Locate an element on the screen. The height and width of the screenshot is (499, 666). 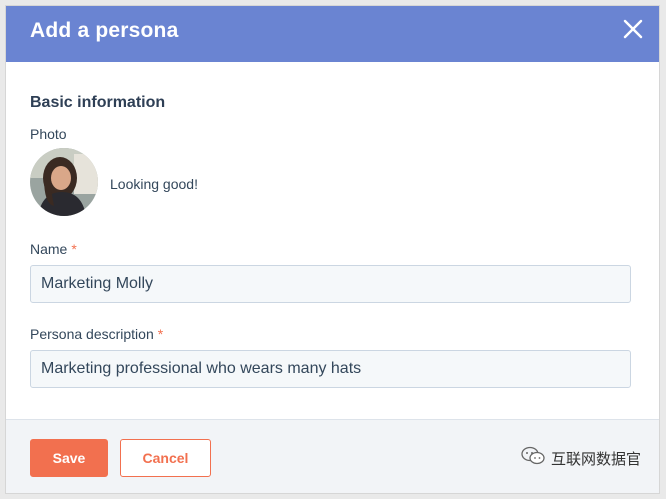
avatar-caption: Looking good! is located at coordinates (154, 184).